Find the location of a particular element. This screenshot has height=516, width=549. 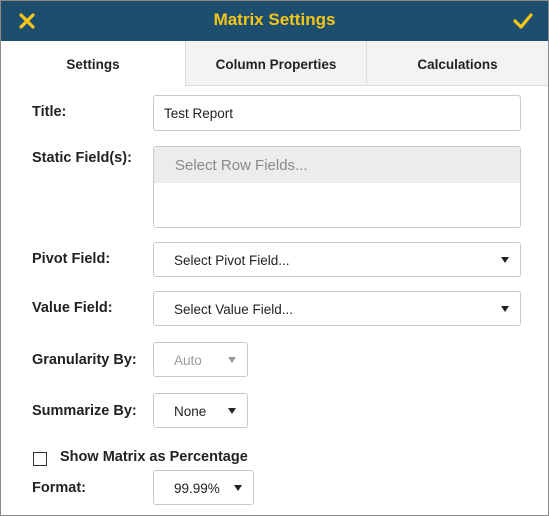

tab-calculations: Calculations is located at coordinates (457, 63).